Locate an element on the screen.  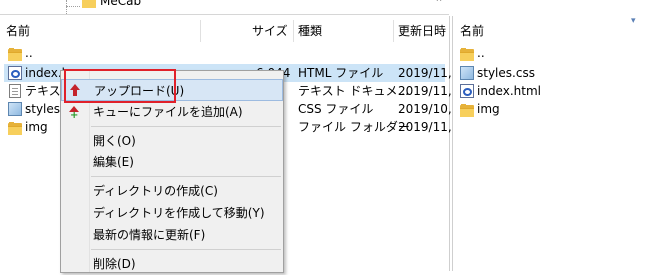
menu-item-label: 開く(O) is located at coordinates (114, 141).